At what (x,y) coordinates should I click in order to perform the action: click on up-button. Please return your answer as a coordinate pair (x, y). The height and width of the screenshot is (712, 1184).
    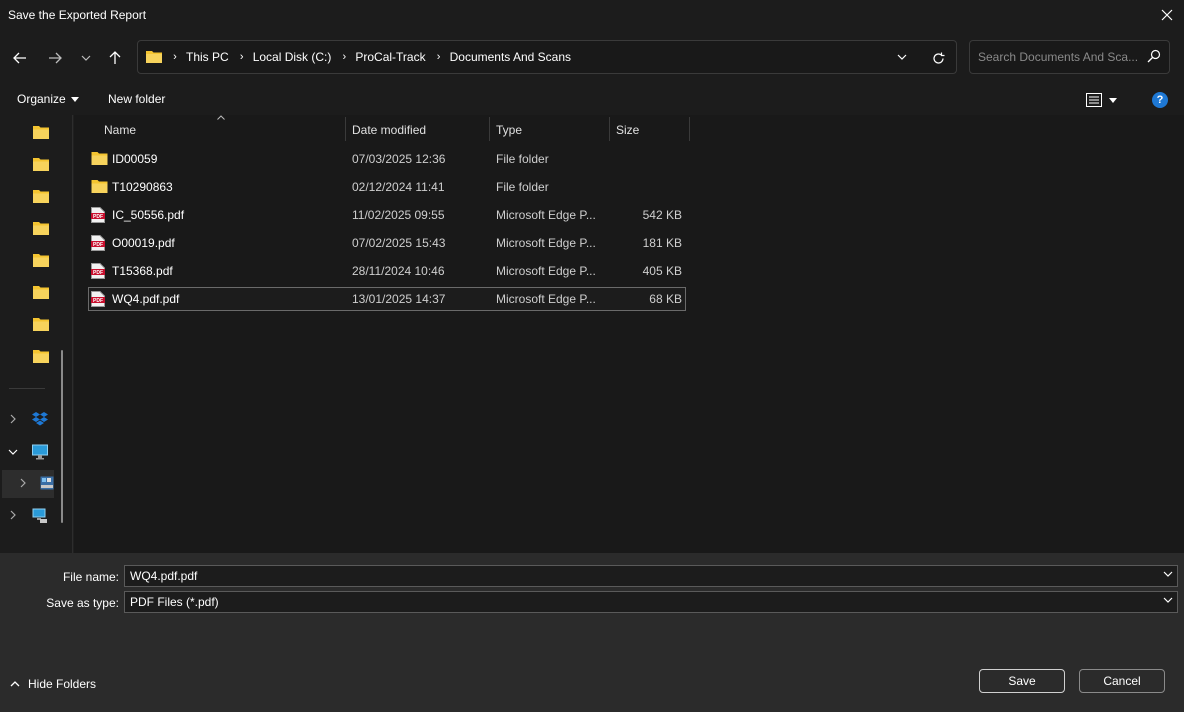
    Looking at the image, I should click on (115, 58).